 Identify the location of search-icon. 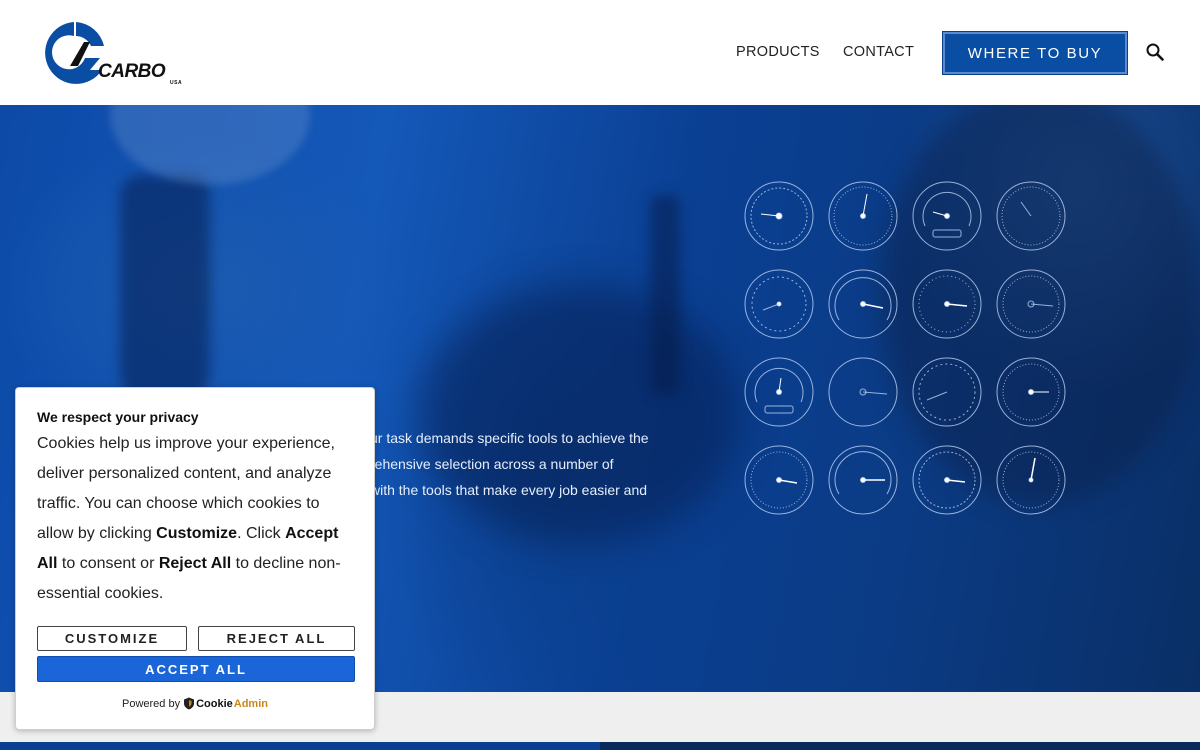
(1155, 52).